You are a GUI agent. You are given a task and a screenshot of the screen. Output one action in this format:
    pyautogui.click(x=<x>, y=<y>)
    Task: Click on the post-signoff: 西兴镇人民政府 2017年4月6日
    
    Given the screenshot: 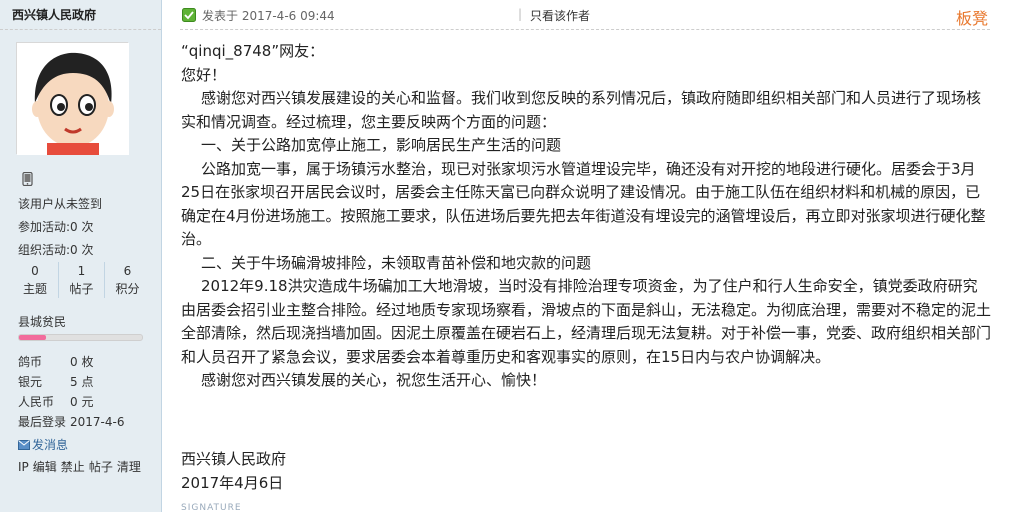 What is the action you would take?
    pyautogui.click(x=233, y=471)
    